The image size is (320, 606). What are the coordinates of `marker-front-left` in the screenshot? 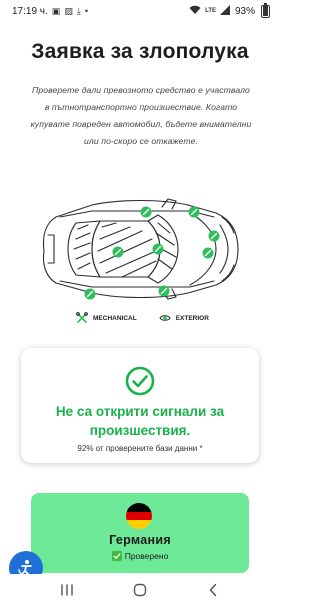 It's located at (194, 212).